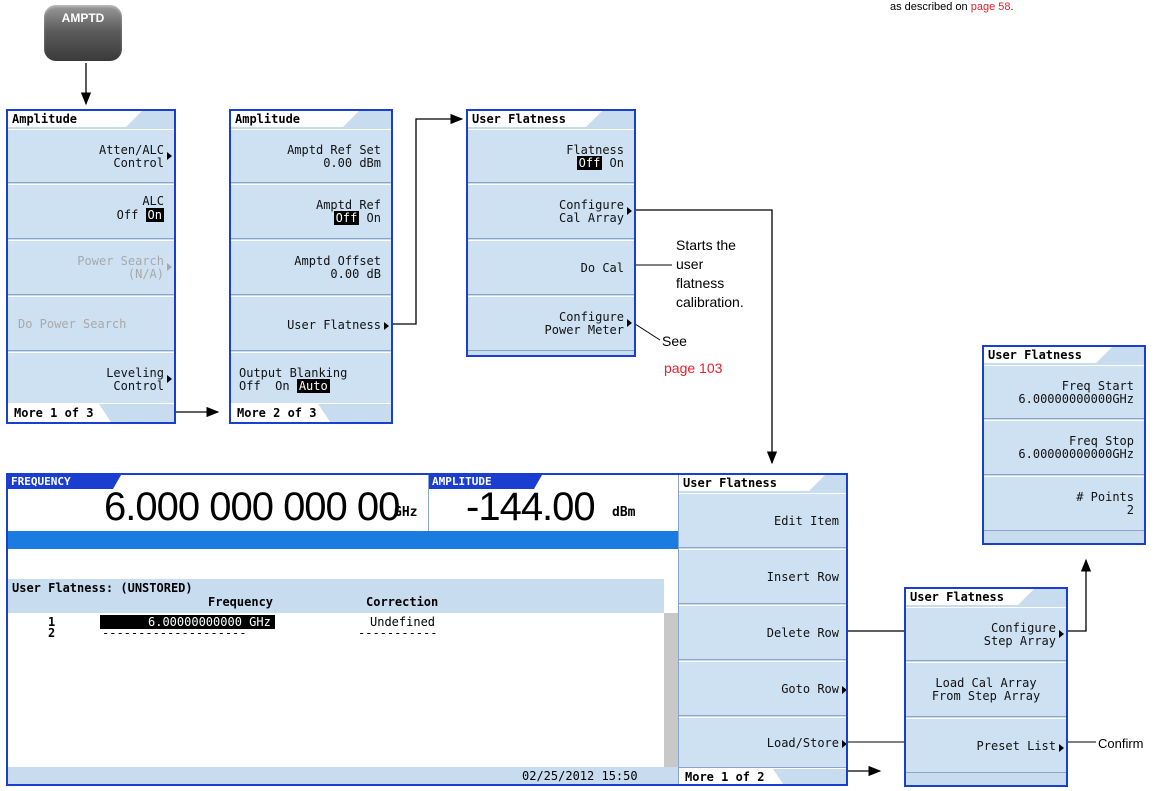 The width and height of the screenshot is (1159, 791). Describe the element at coordinates (343, 540) in the screenshot. I see `status-bar` at that location.